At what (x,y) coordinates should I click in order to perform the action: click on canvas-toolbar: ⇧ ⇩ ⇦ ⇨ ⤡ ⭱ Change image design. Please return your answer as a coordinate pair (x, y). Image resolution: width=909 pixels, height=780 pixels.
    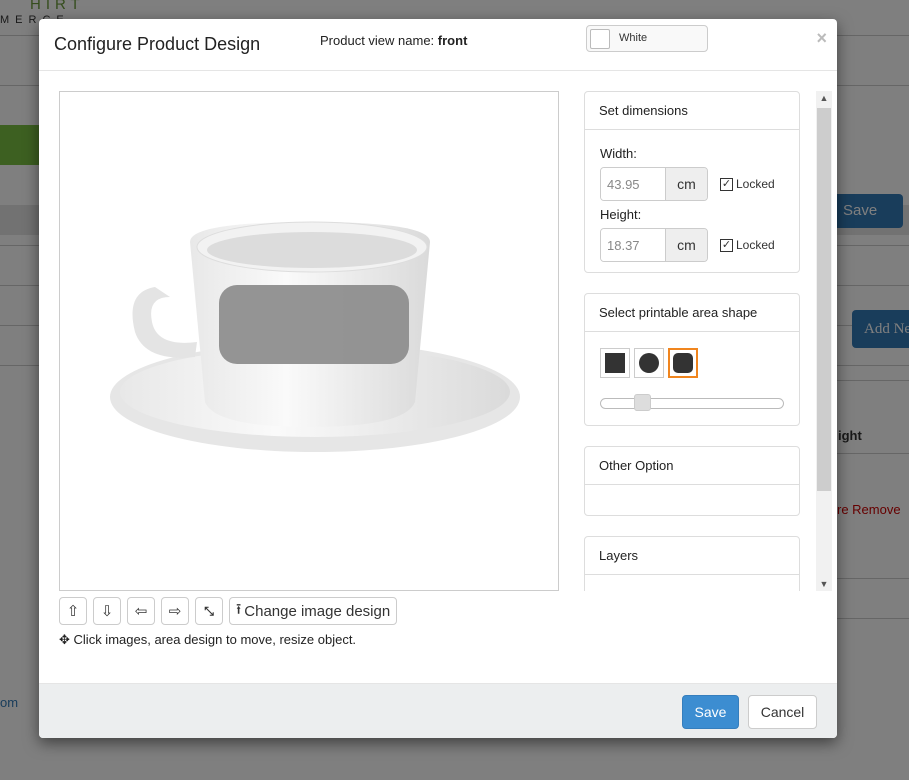
    Looking at the image, I should click on (228, 611).